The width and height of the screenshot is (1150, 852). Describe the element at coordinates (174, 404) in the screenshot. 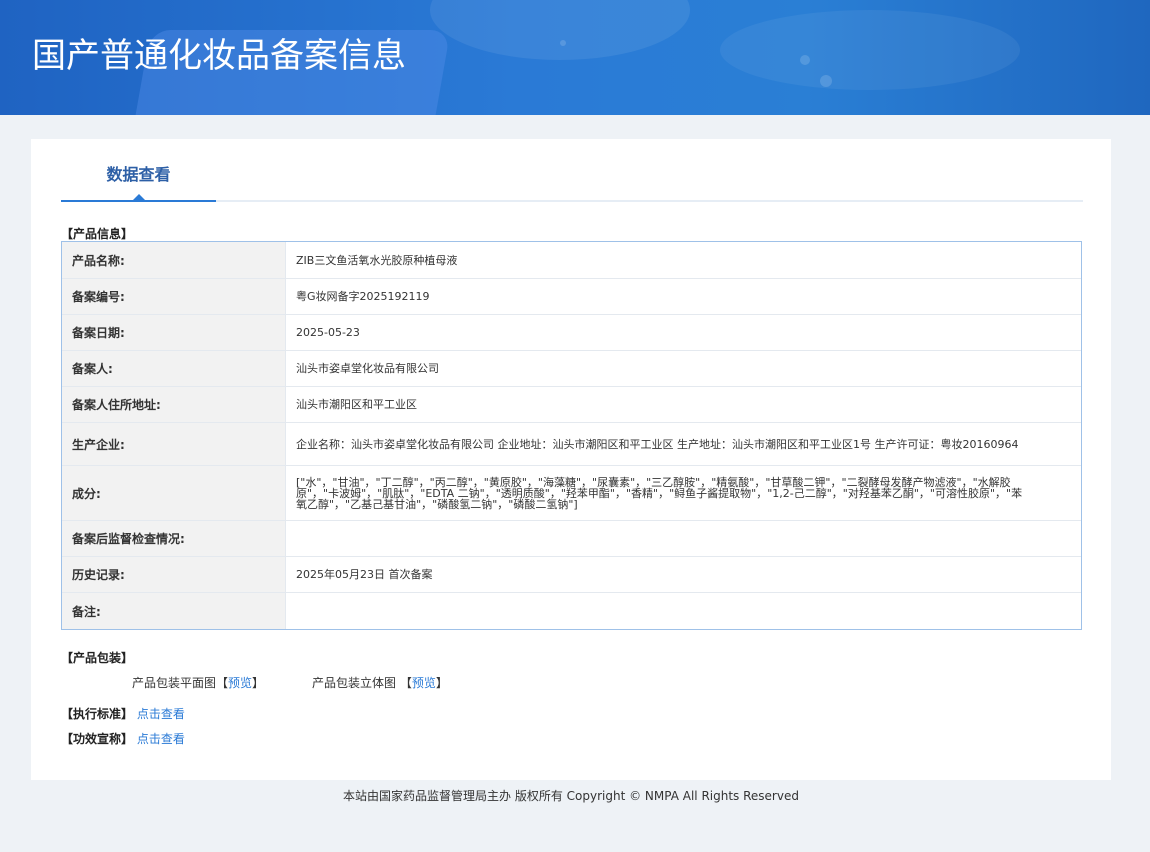

I see `row-key: 备案人住所地址:` at that location.